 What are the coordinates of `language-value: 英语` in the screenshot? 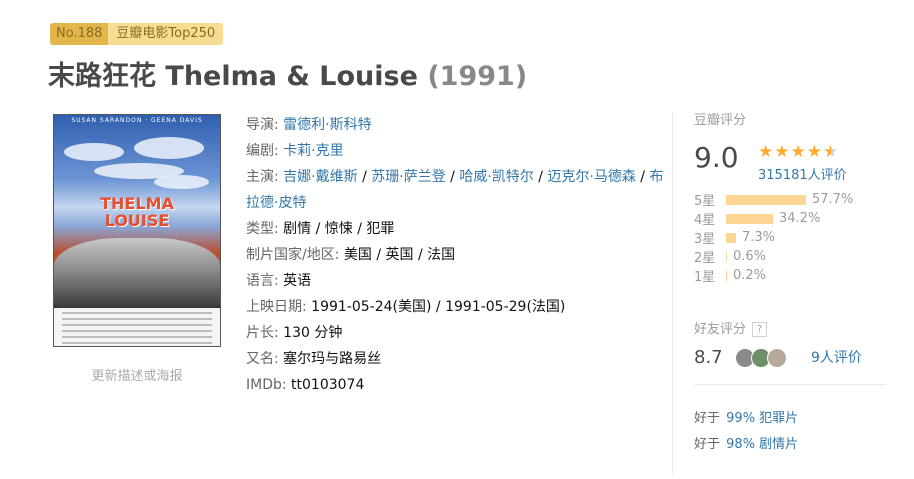 It's located at (297, 281).